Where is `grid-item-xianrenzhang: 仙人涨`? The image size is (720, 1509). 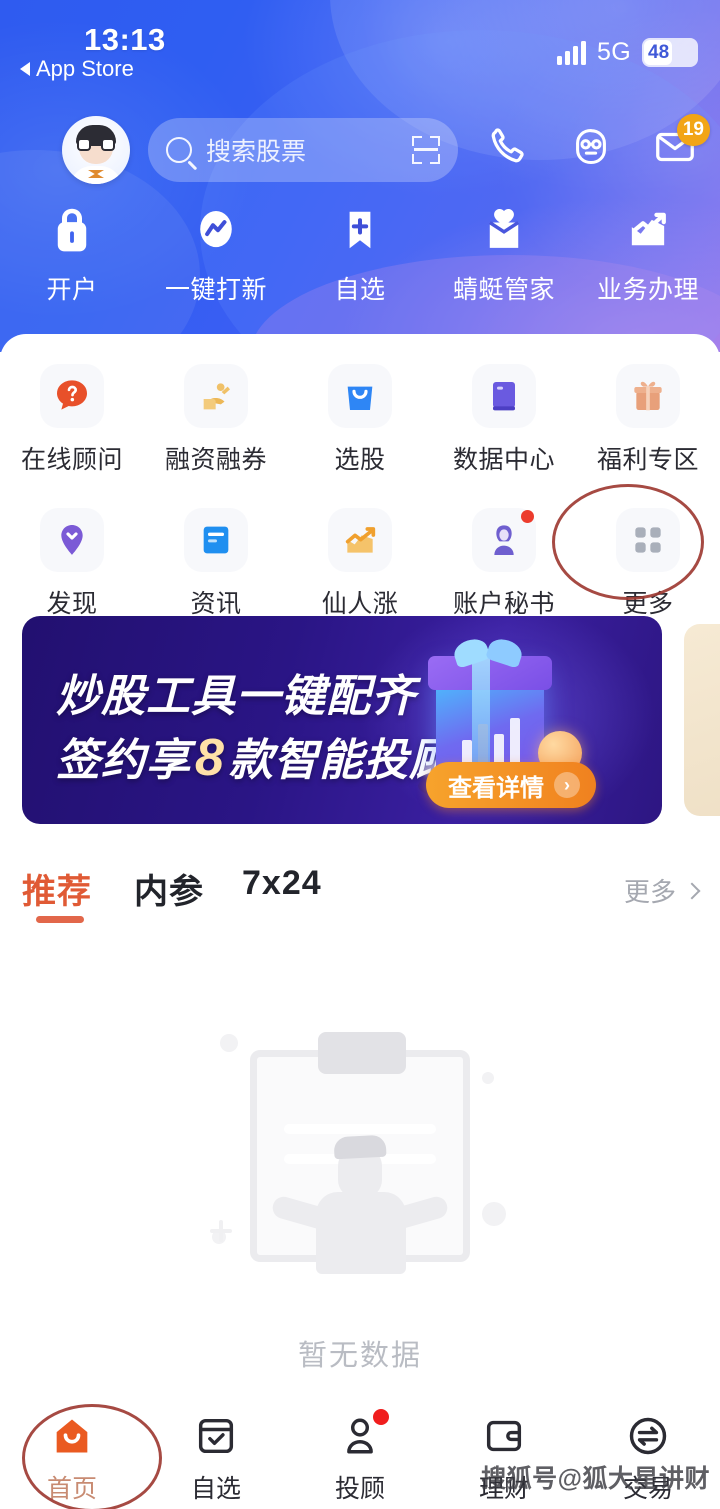
grid-item-xianrenzhang: 仙人涨 is located at coordinates (360, 564).